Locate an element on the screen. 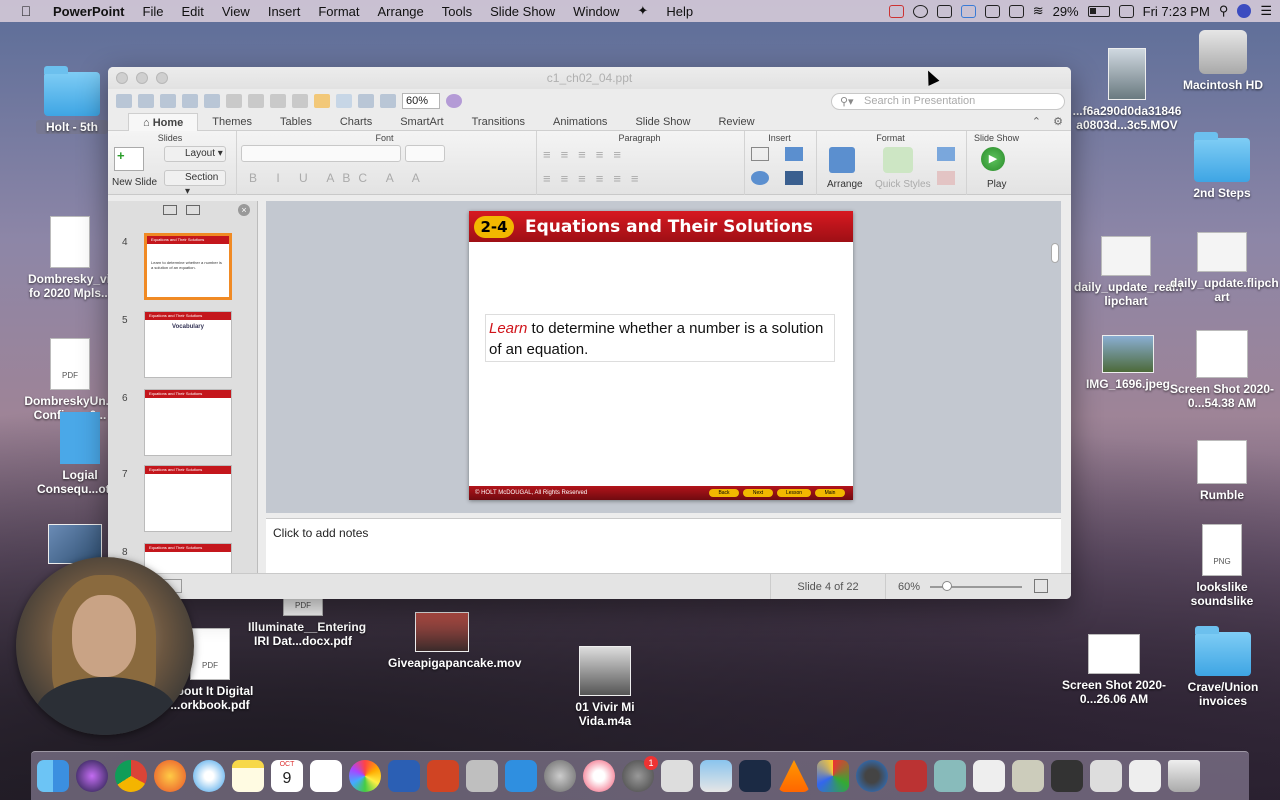 Image resolution: width=1280 pixels, height=800 pixels. system-preferences-icon: 1 is located at coordinates (640, 774).